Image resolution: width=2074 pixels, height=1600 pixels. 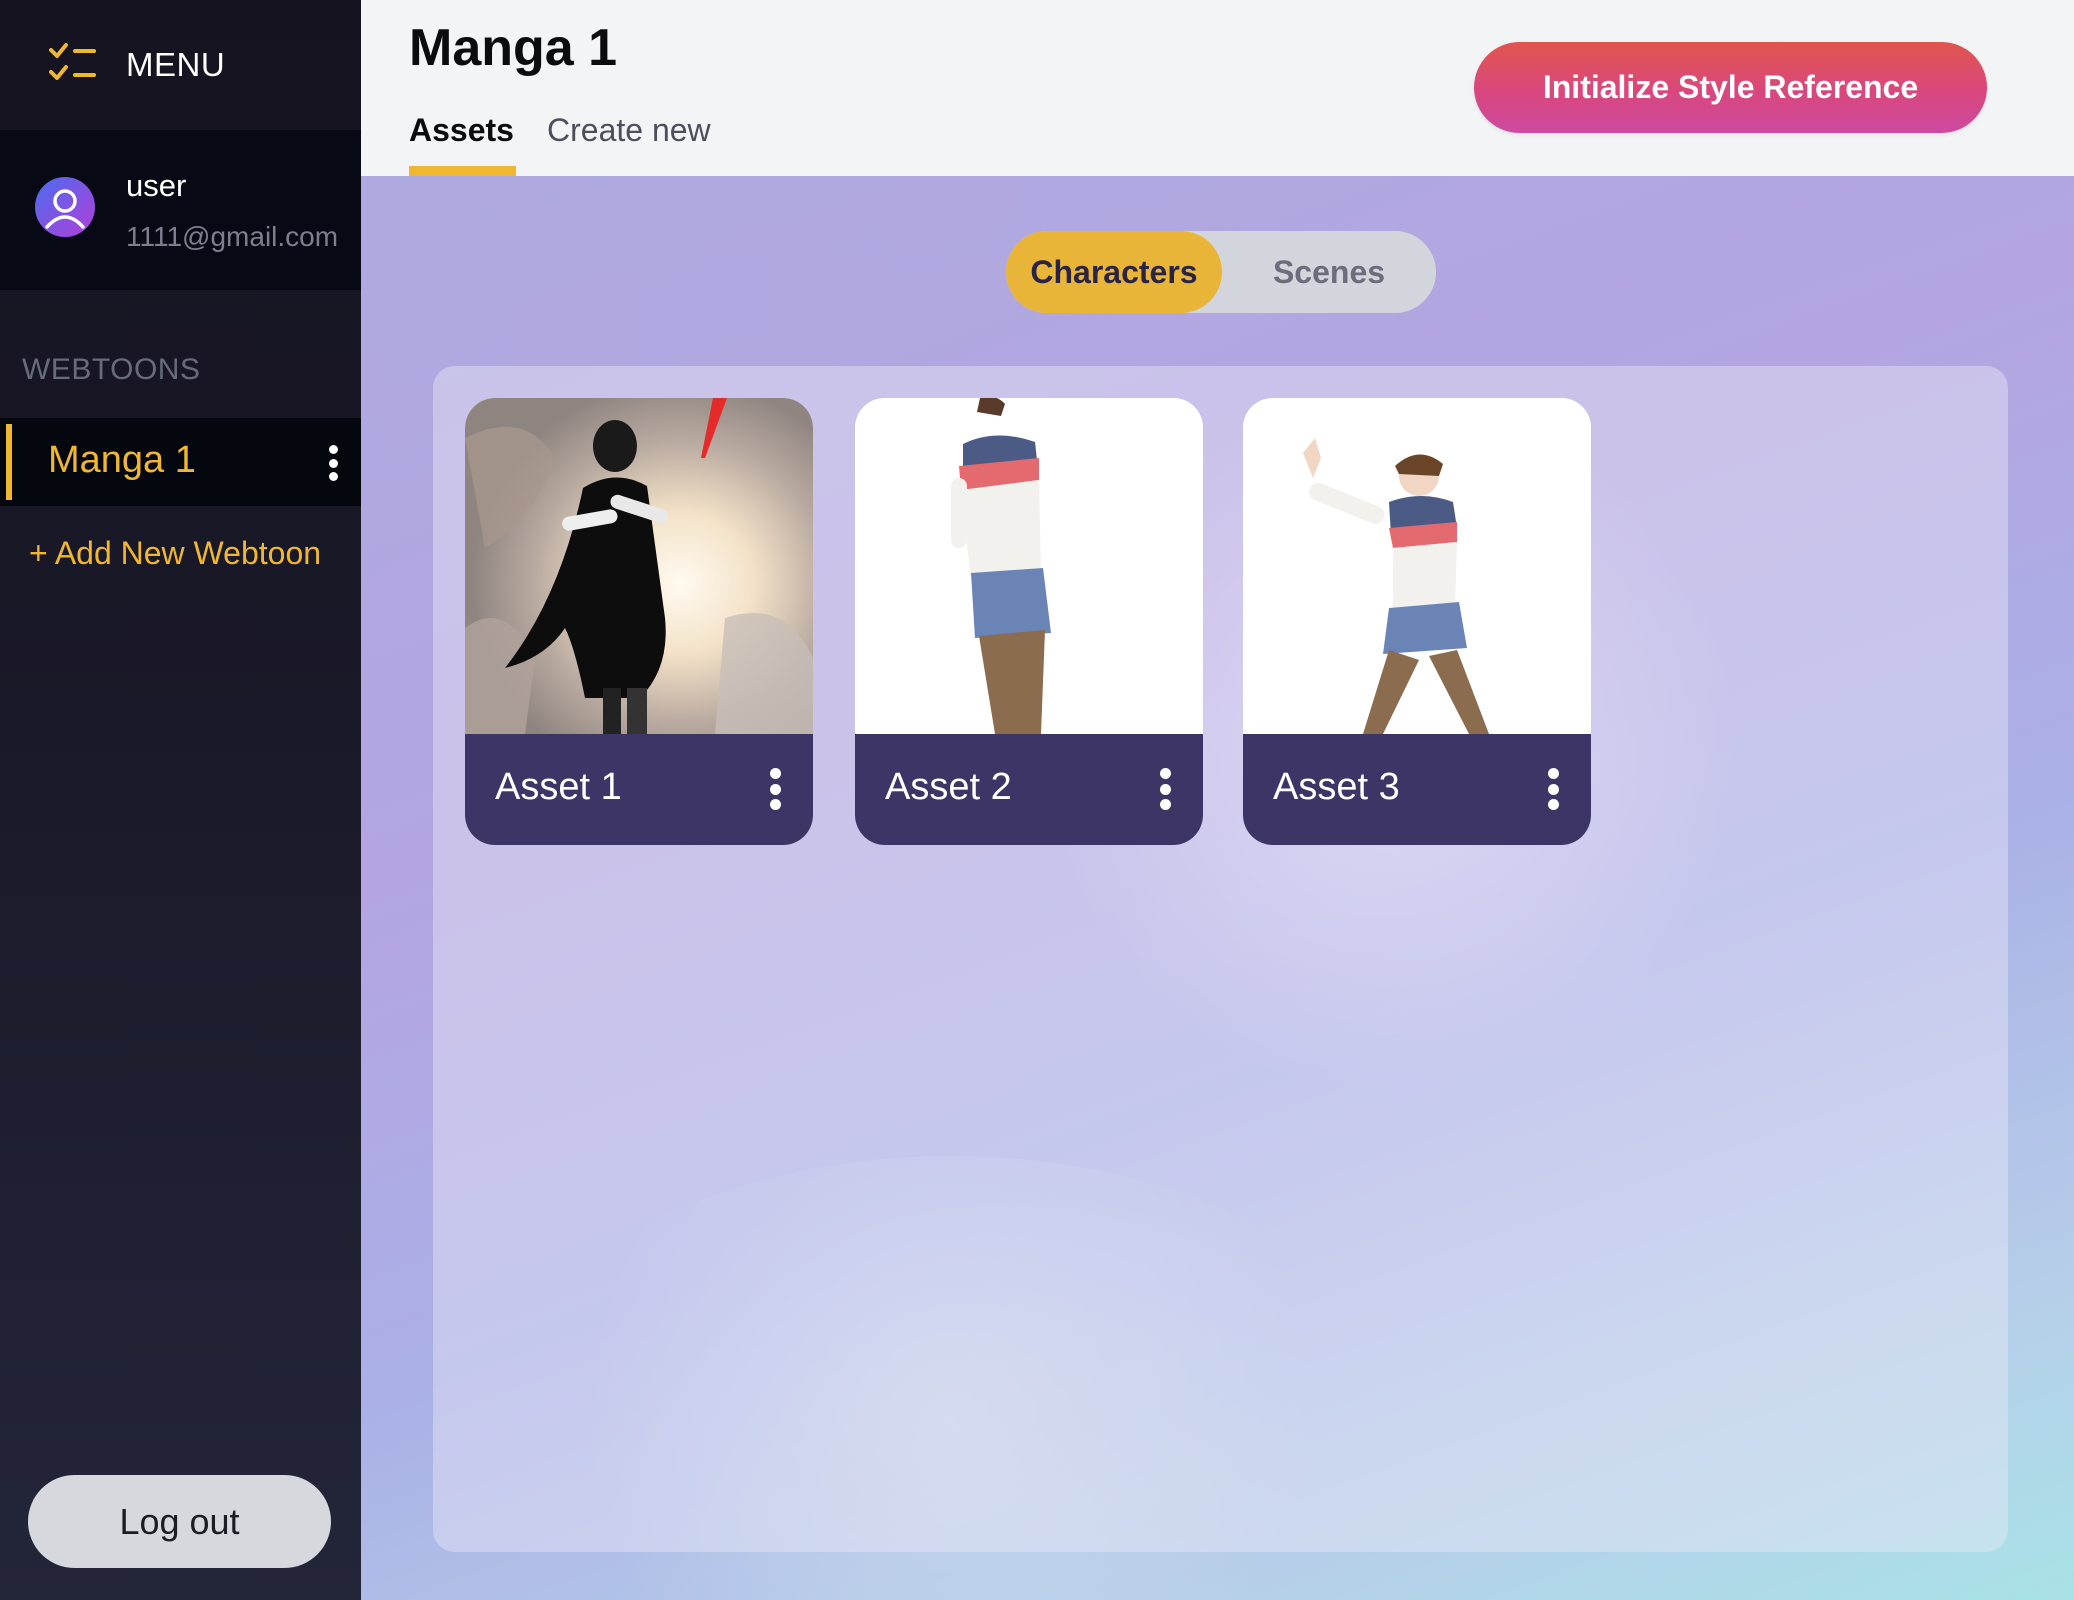 I want to click on user-profile: user 1111@gmail.com, so click(x=180, y=210).